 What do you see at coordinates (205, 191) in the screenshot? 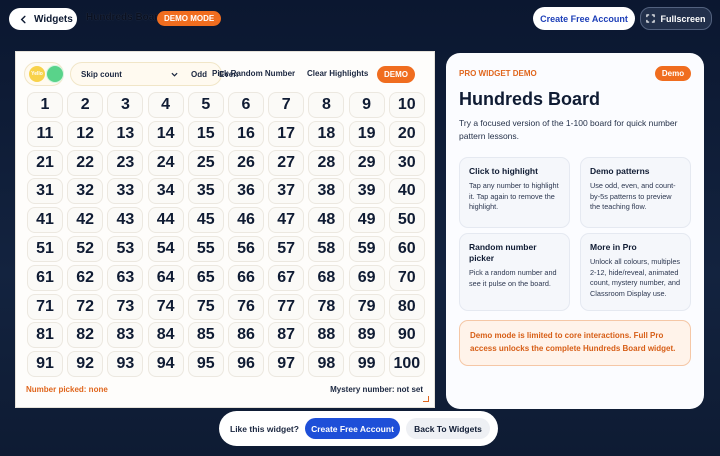
I see `number-cell: 35` at bounding box center [205, 191].